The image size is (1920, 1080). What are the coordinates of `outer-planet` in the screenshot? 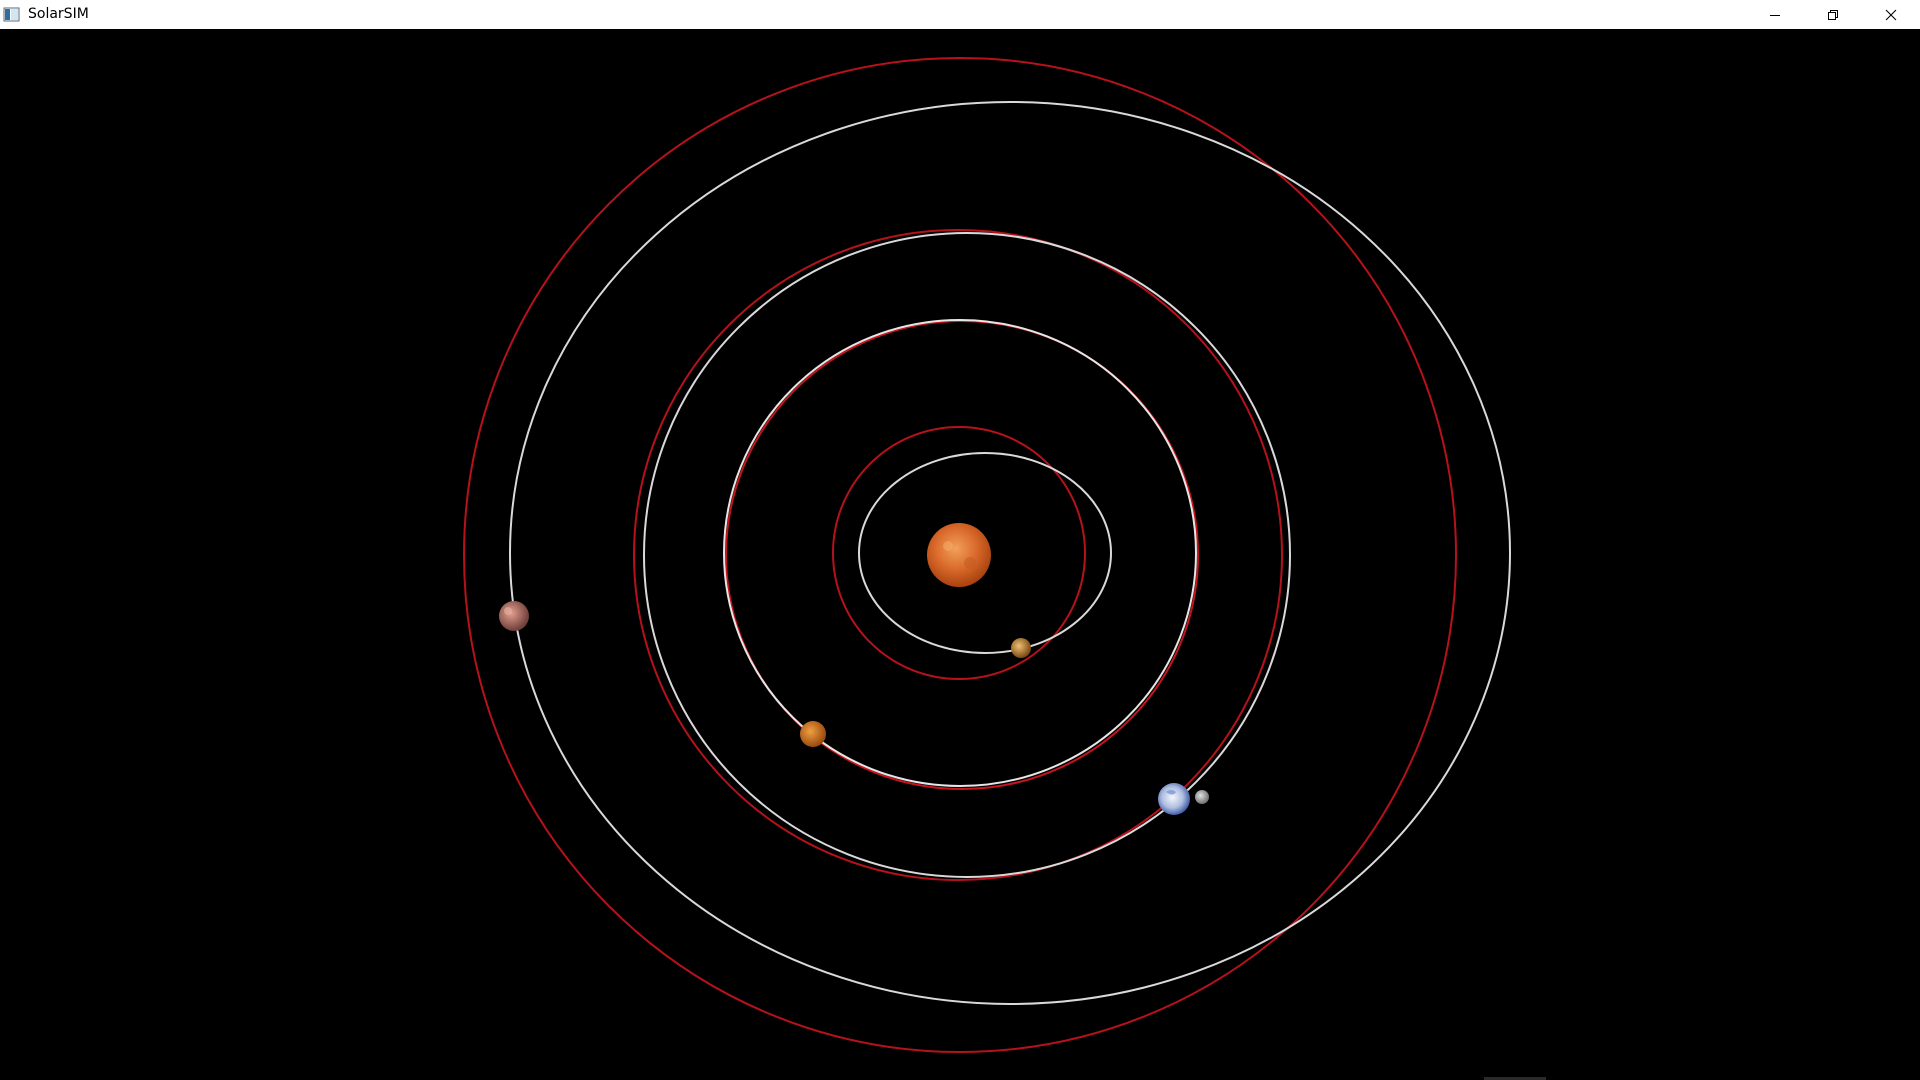 It's located at (514, 616).